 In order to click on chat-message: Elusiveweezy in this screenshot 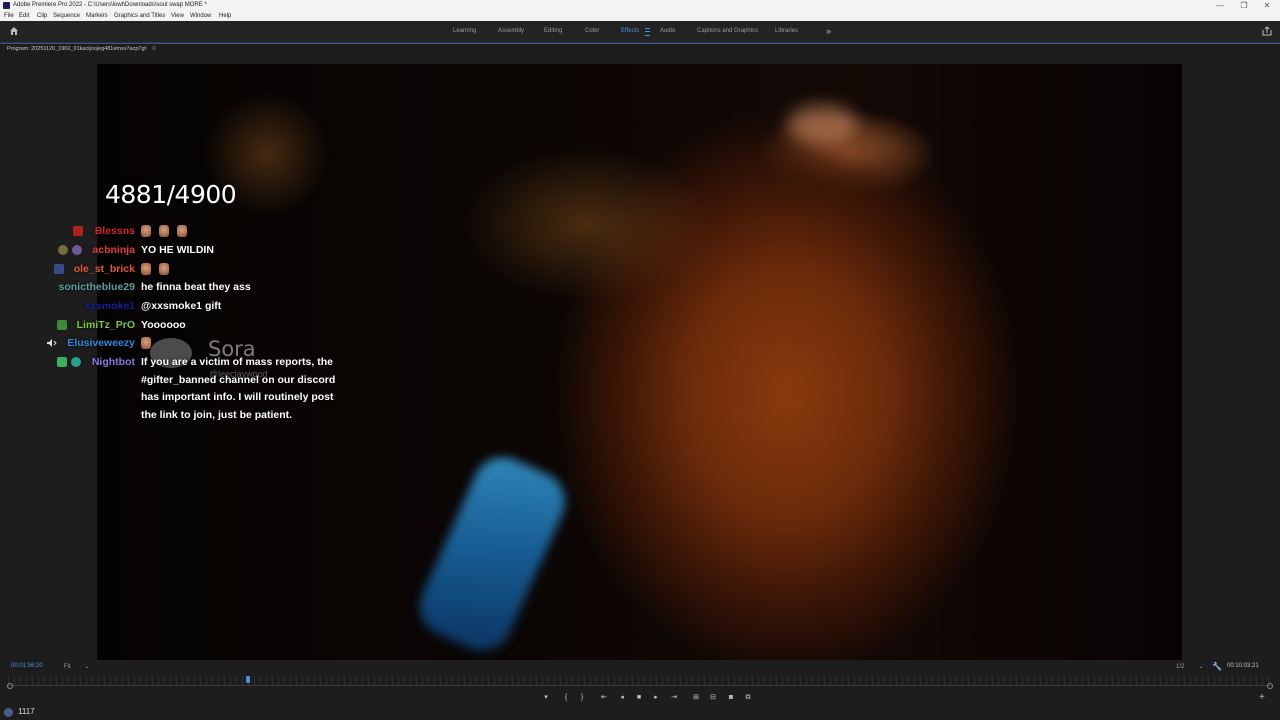, I will do `click(175, 343)`.